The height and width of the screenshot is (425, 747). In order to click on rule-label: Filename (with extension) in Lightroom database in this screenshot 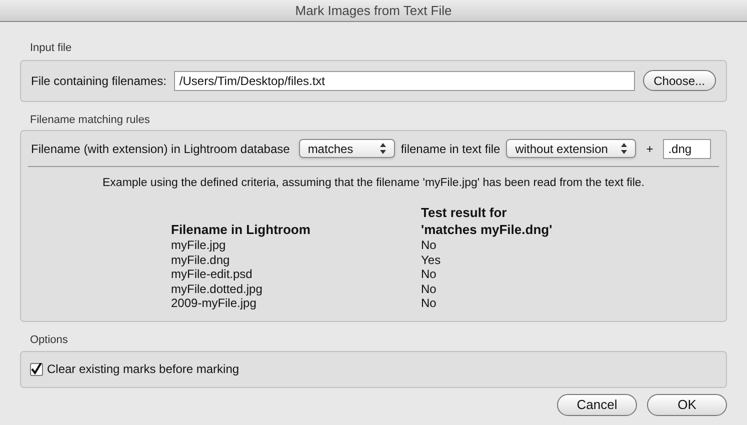, I will do `click(160, 149)`.